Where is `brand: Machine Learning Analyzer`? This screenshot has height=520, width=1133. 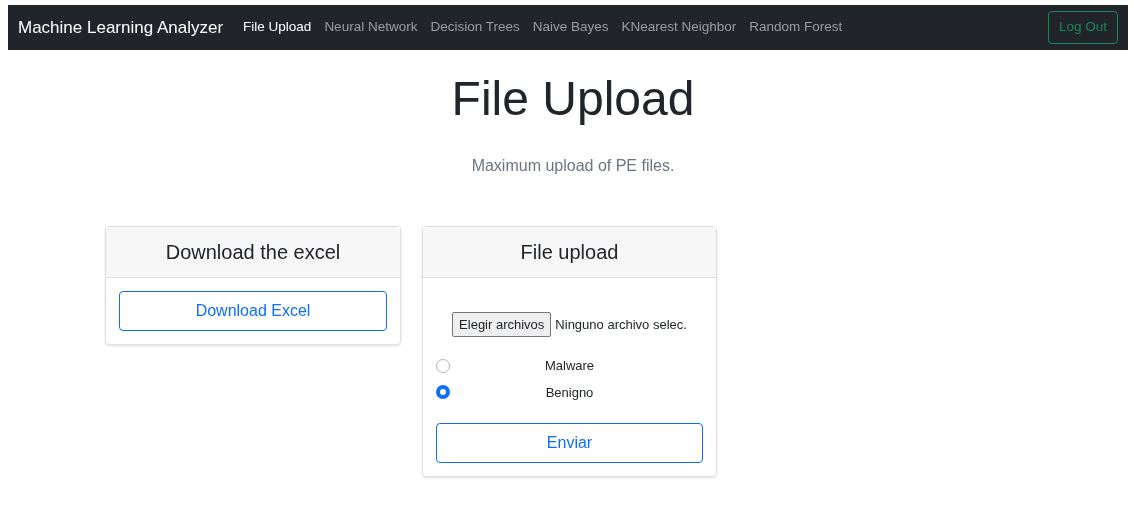
brand: Machine Learning Analyzer is located at coordinates (121, 27).